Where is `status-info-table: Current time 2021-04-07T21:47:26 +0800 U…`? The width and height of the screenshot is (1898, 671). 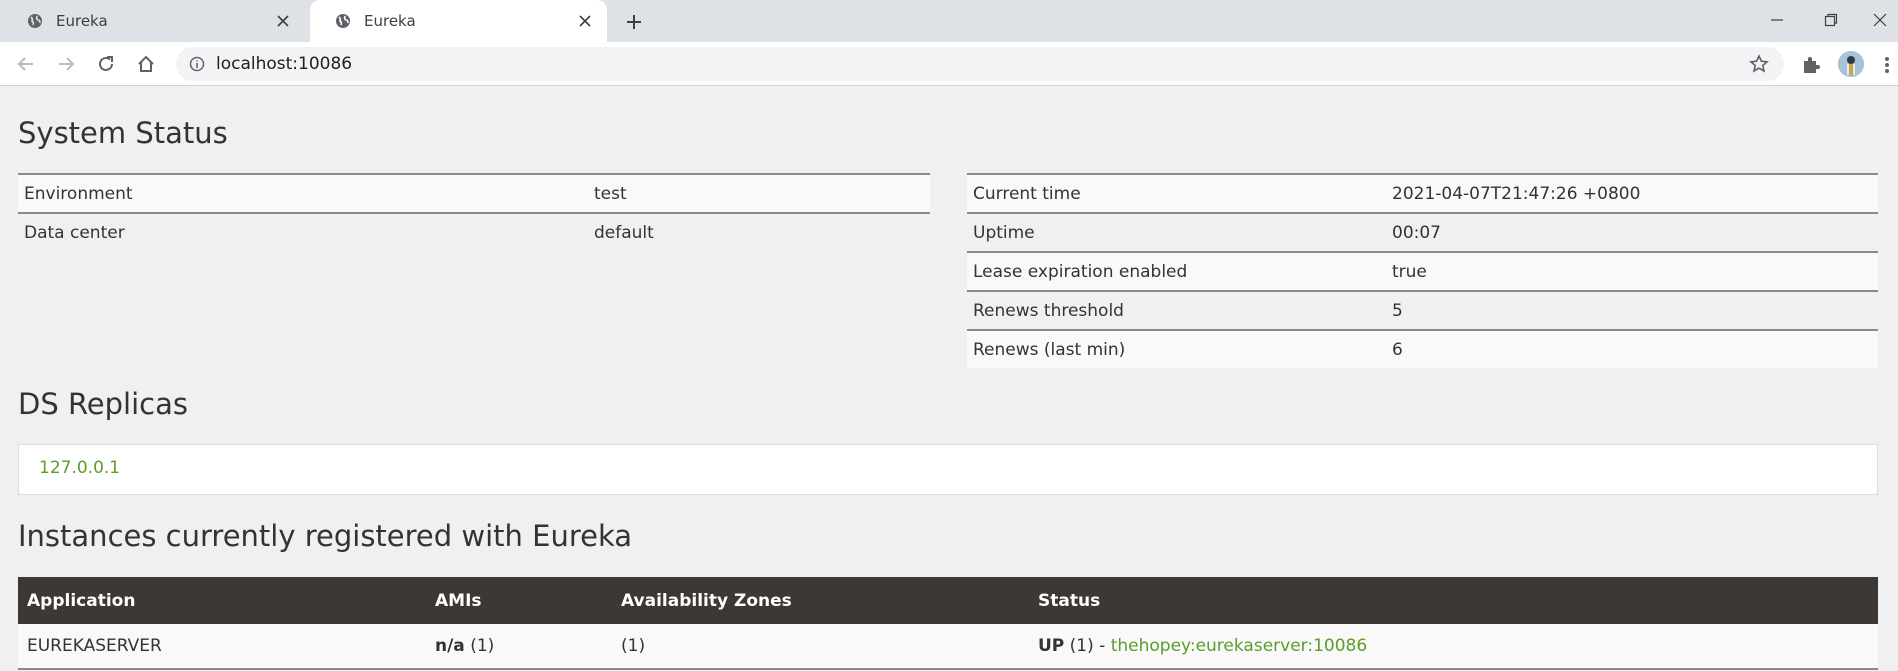
status-info-table: Current time 2021-04-07T21:47:26 +0800 U… is located at coordinates (1422, 270).